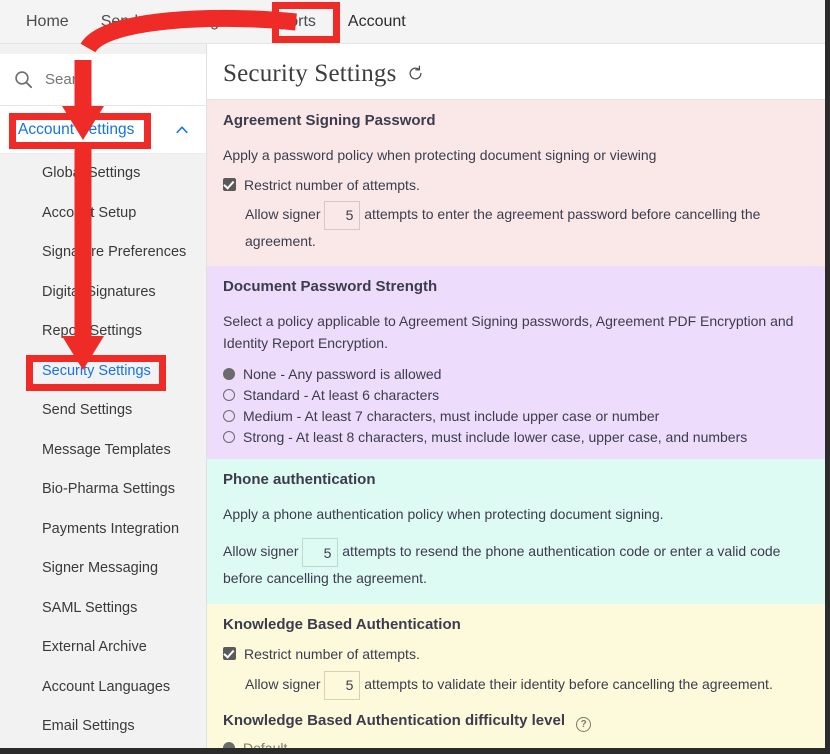 The height and width of the screenshot is (754, 830). I want to click on section-title: Document Password Strength, so click(330, 287).